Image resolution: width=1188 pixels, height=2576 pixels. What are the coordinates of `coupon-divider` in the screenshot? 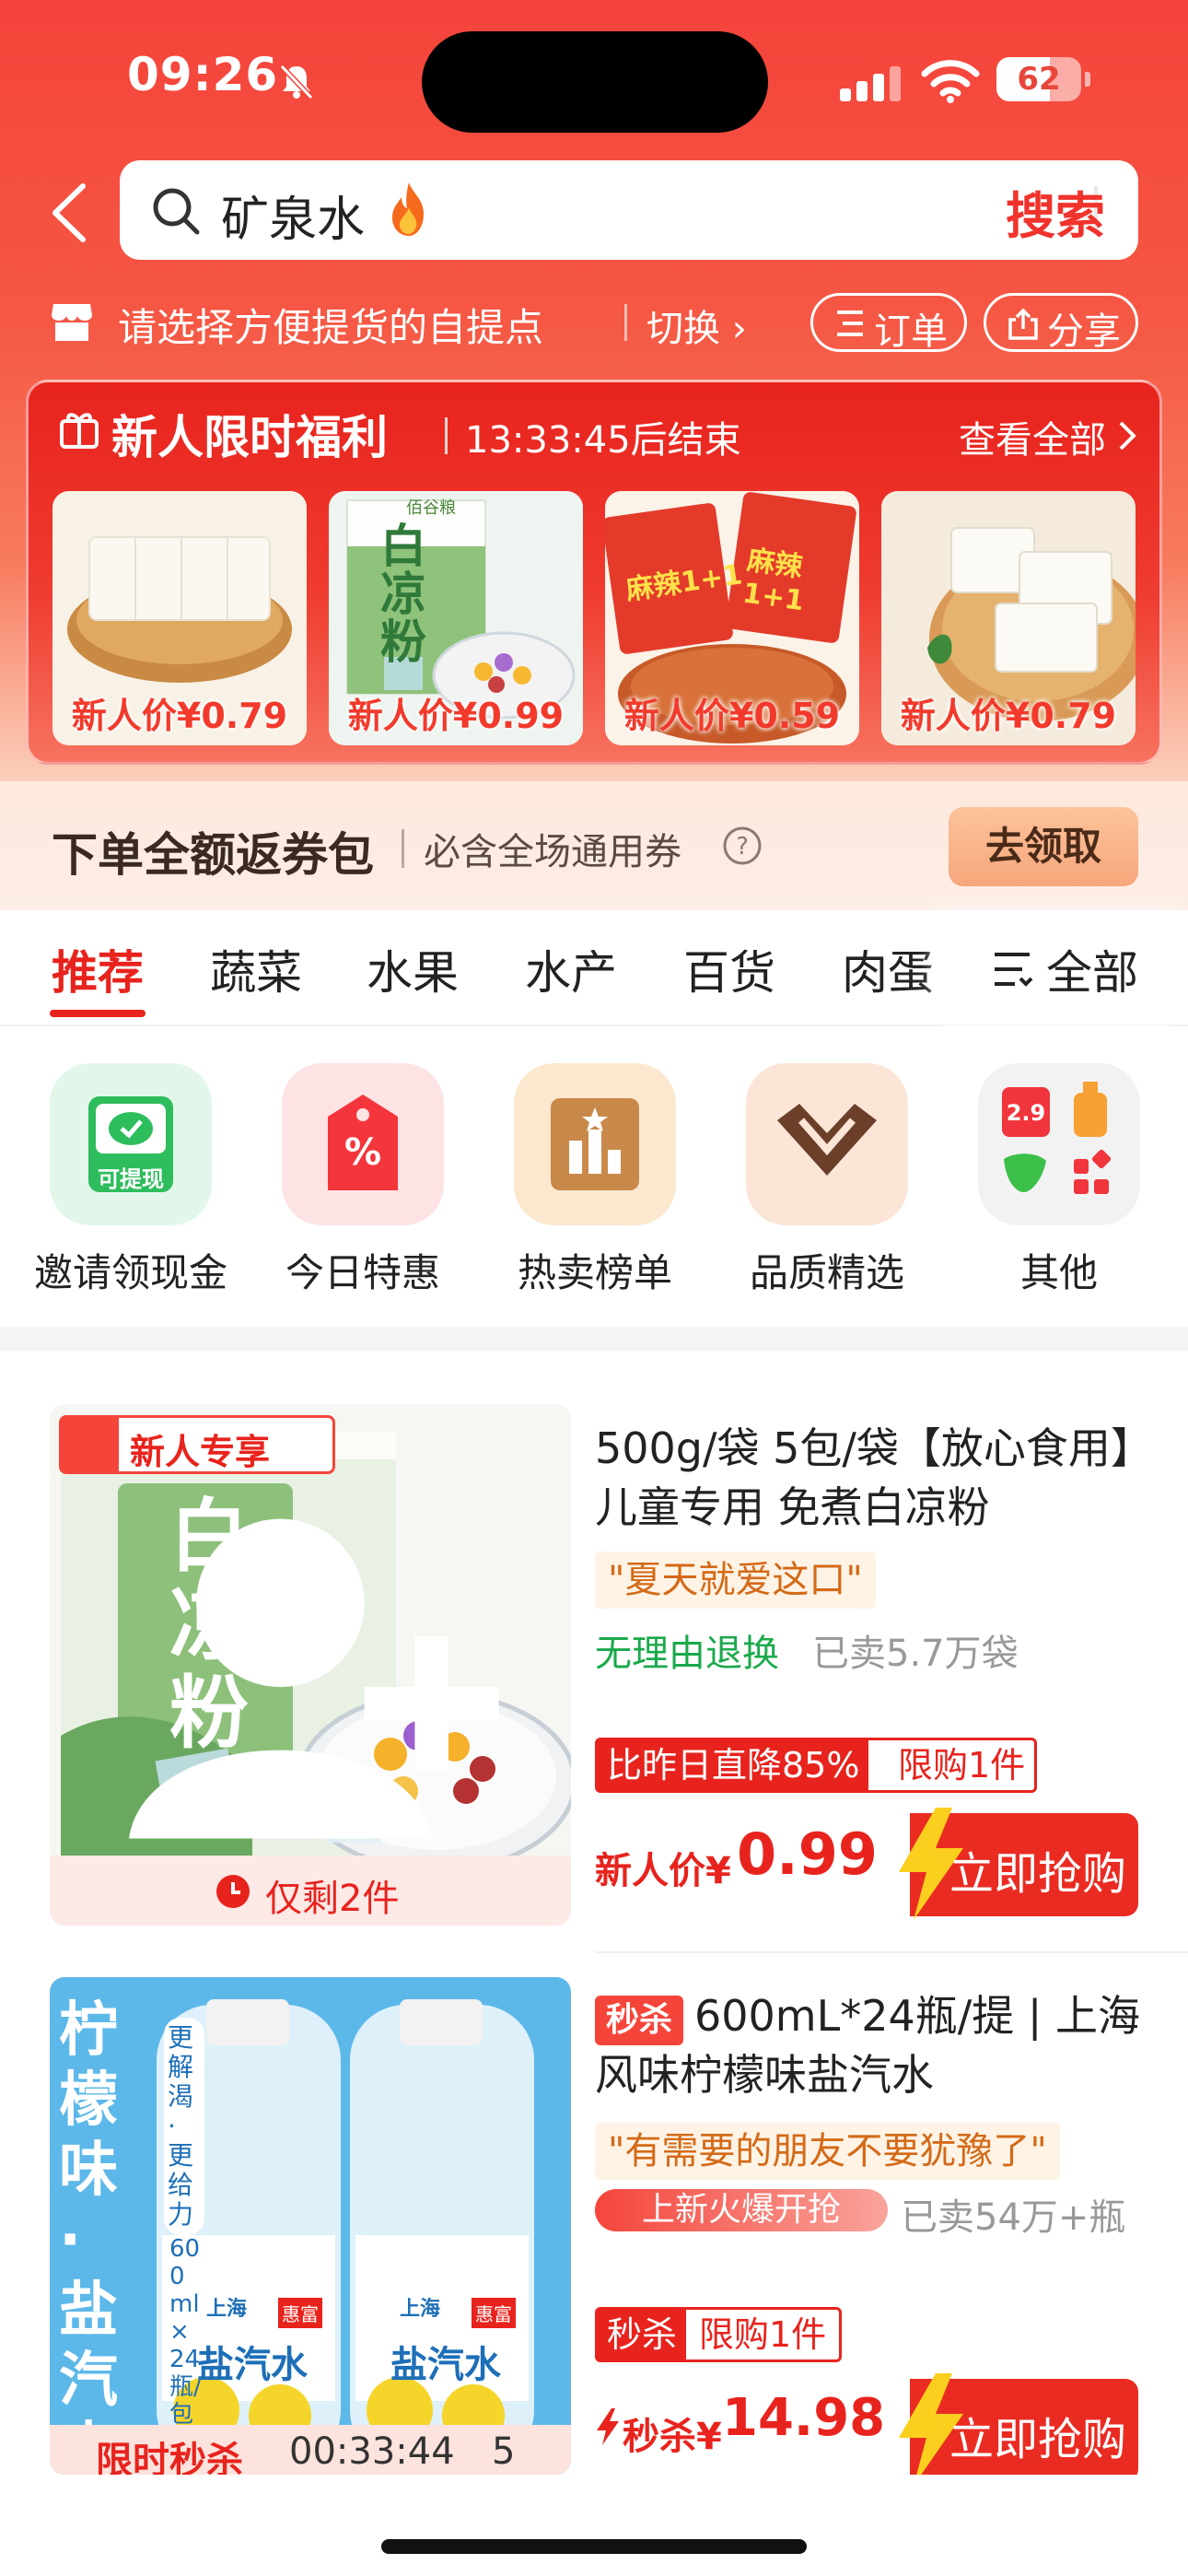 It's located at (403, 848).